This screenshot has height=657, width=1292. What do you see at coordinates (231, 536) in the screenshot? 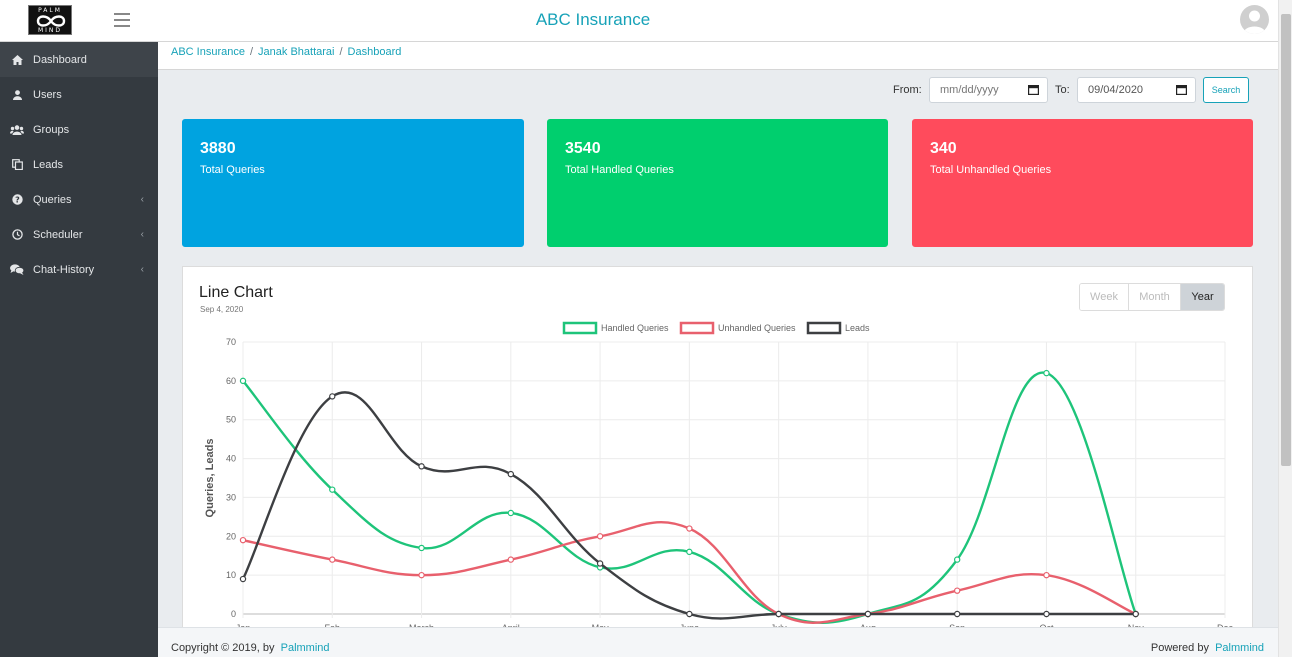
I see `y-tick-label: 20` at bounding box center [231, 536].